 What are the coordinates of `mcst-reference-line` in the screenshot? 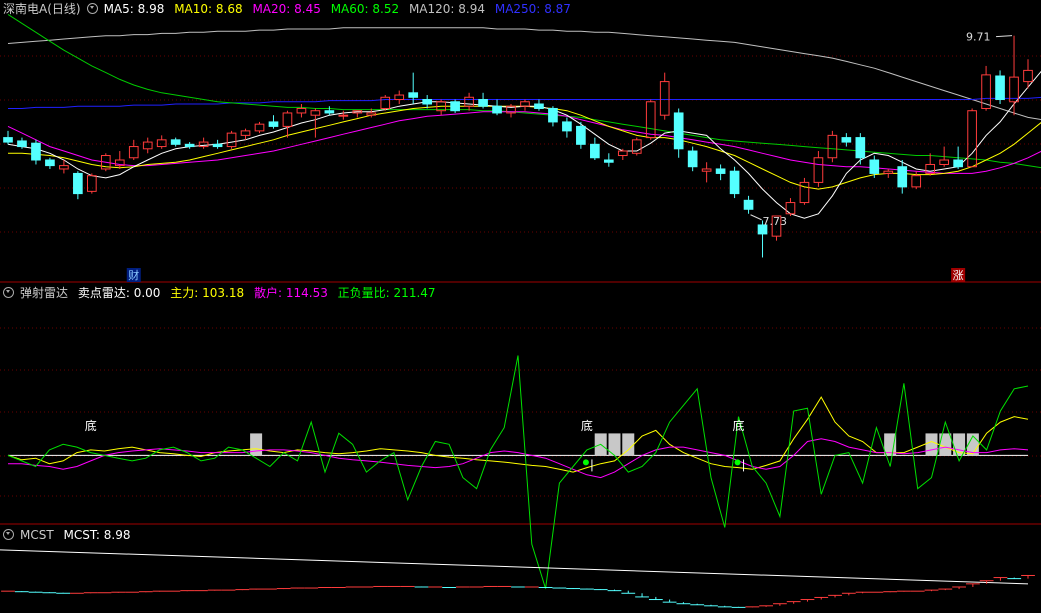 It's located at (514, 567).